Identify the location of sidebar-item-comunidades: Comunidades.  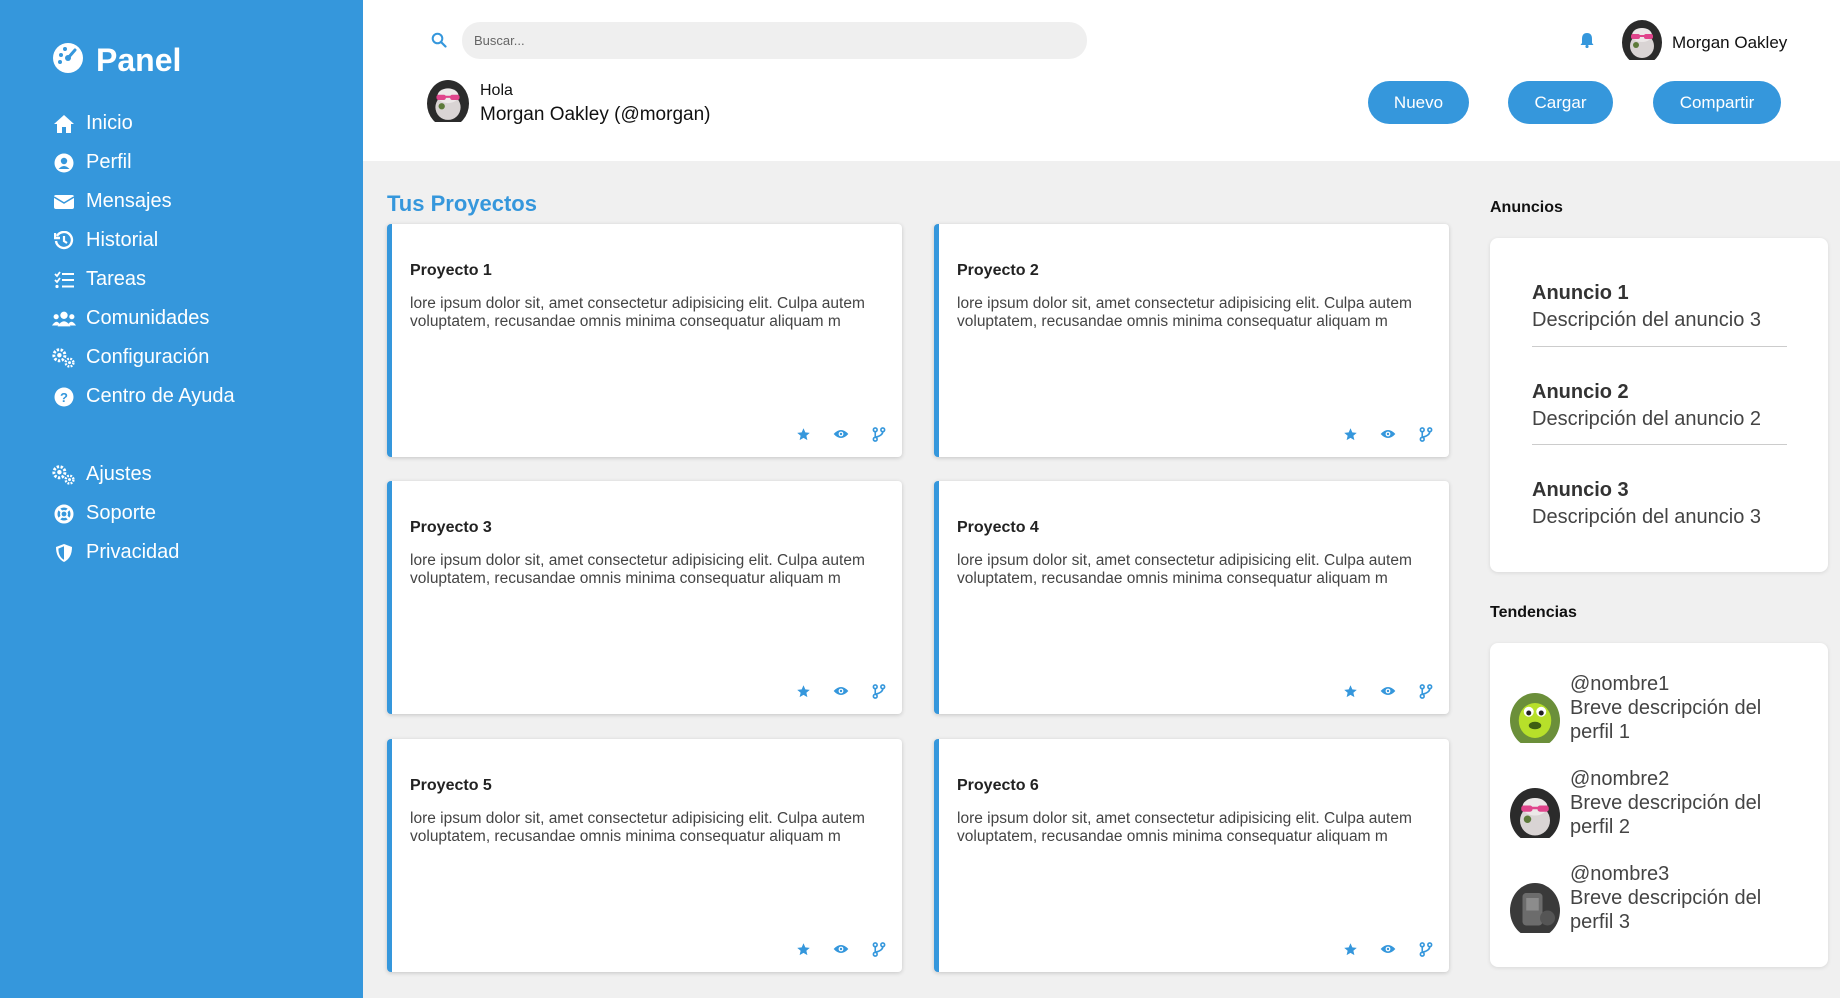
(143, 318).